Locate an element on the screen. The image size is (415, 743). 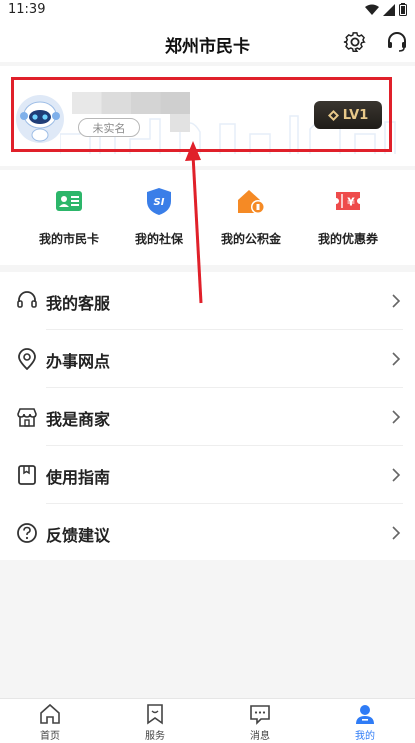
home-icon is located at coordinates (50, 713).